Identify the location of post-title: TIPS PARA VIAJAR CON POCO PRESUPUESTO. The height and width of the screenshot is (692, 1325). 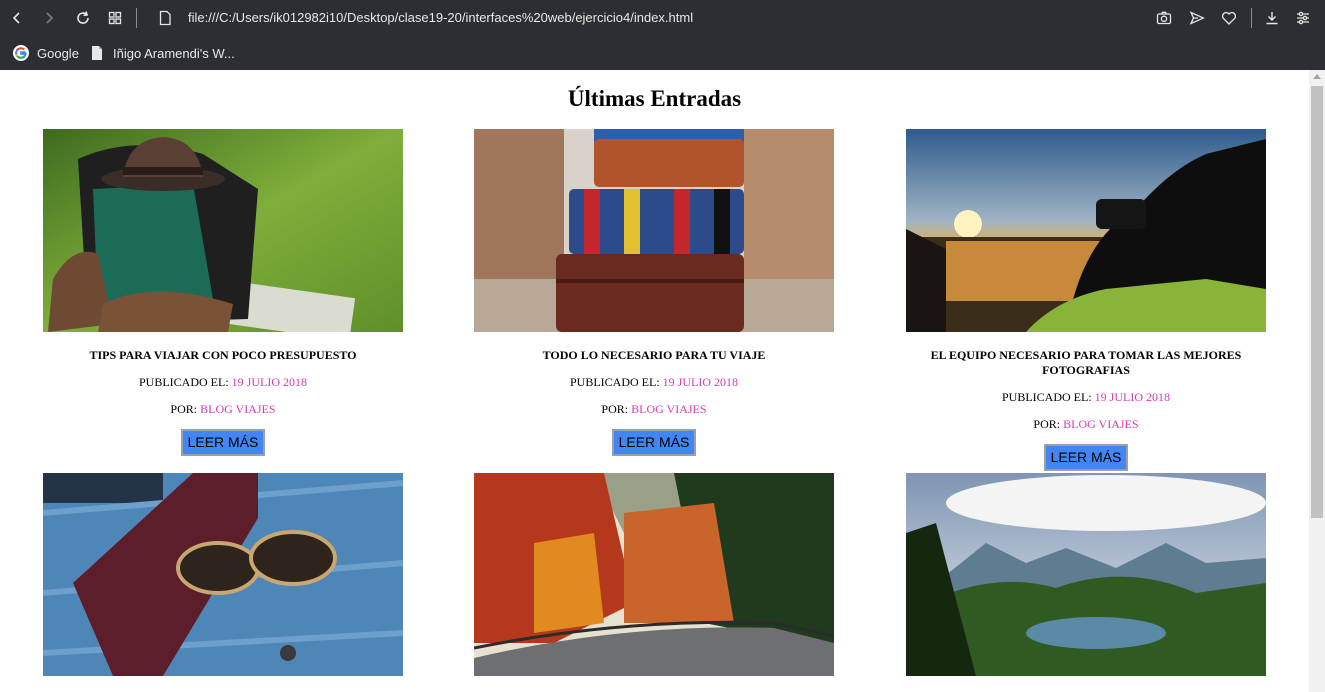
(223, 355).